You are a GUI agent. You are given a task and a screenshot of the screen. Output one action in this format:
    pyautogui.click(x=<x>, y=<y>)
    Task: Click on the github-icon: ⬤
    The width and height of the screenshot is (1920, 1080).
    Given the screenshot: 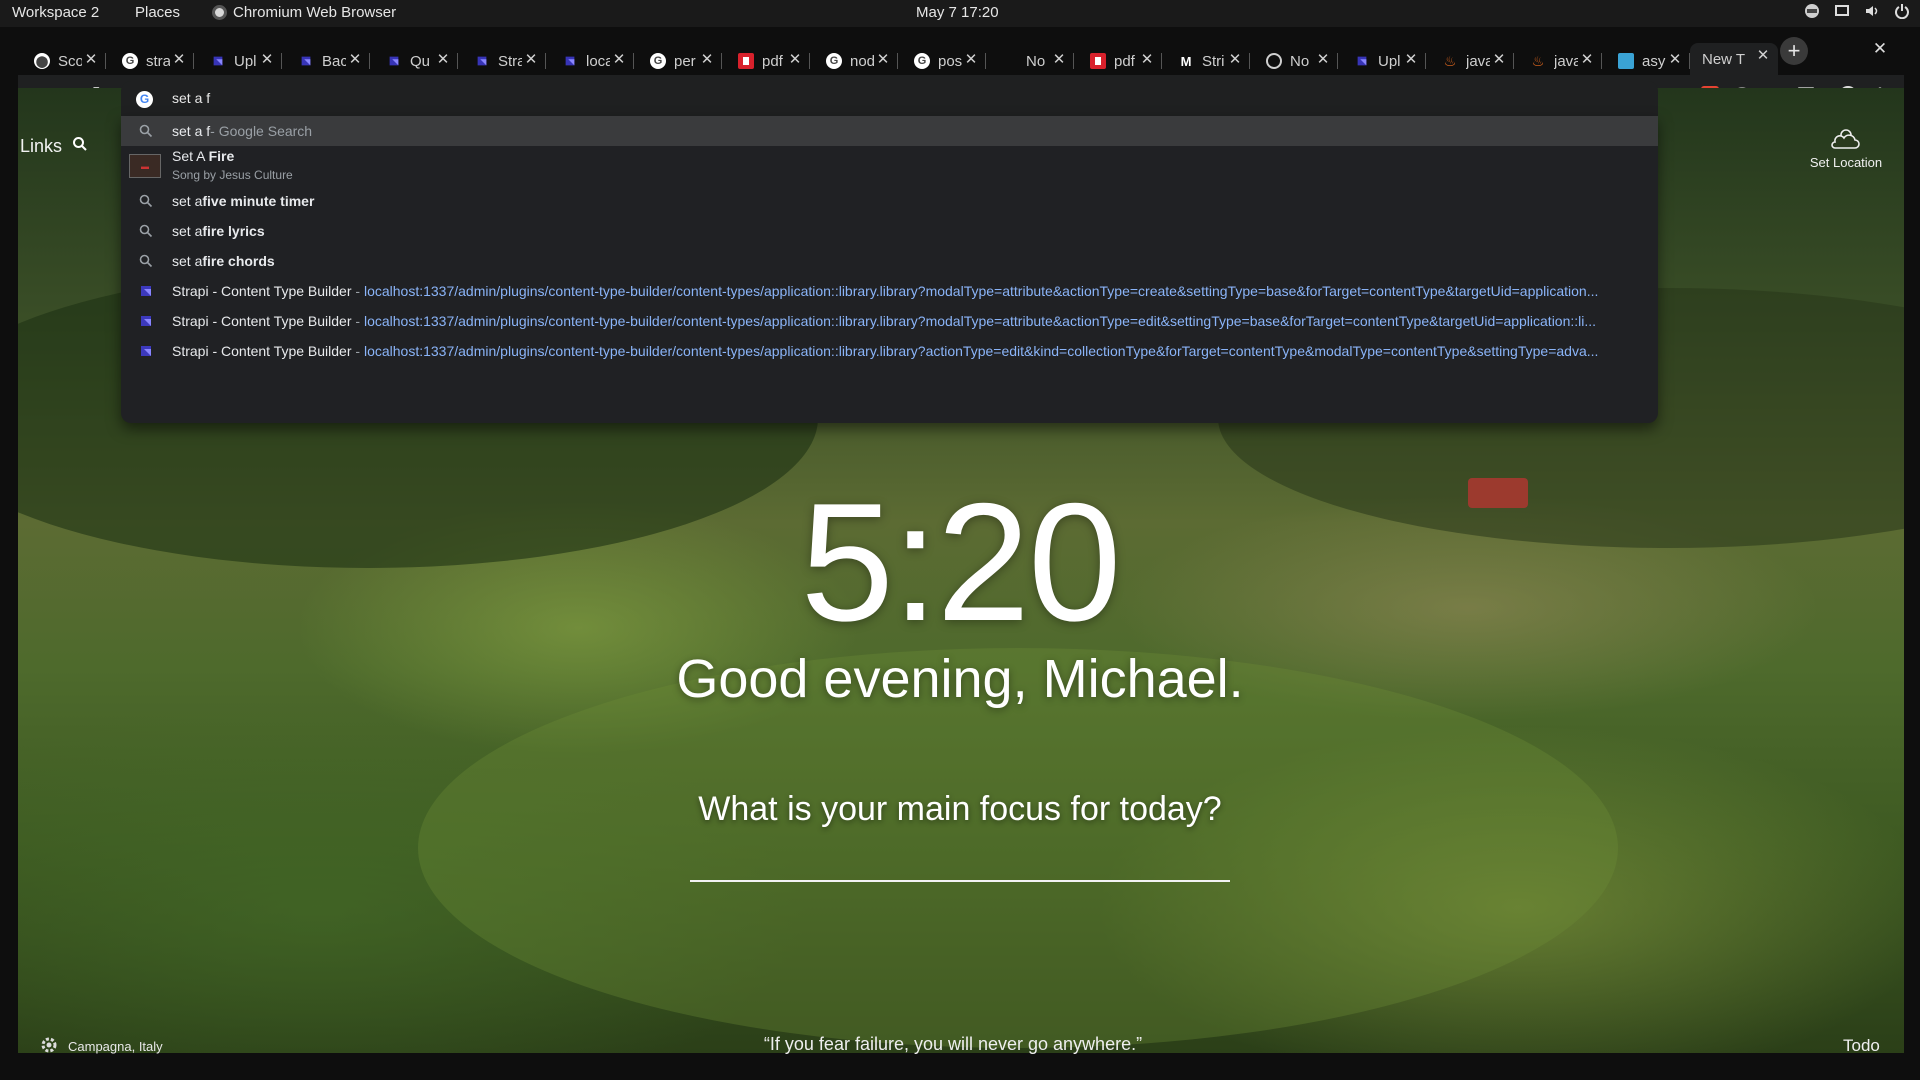 What is the action you would take?
    pyautogui.click(x=42, y=61)
    